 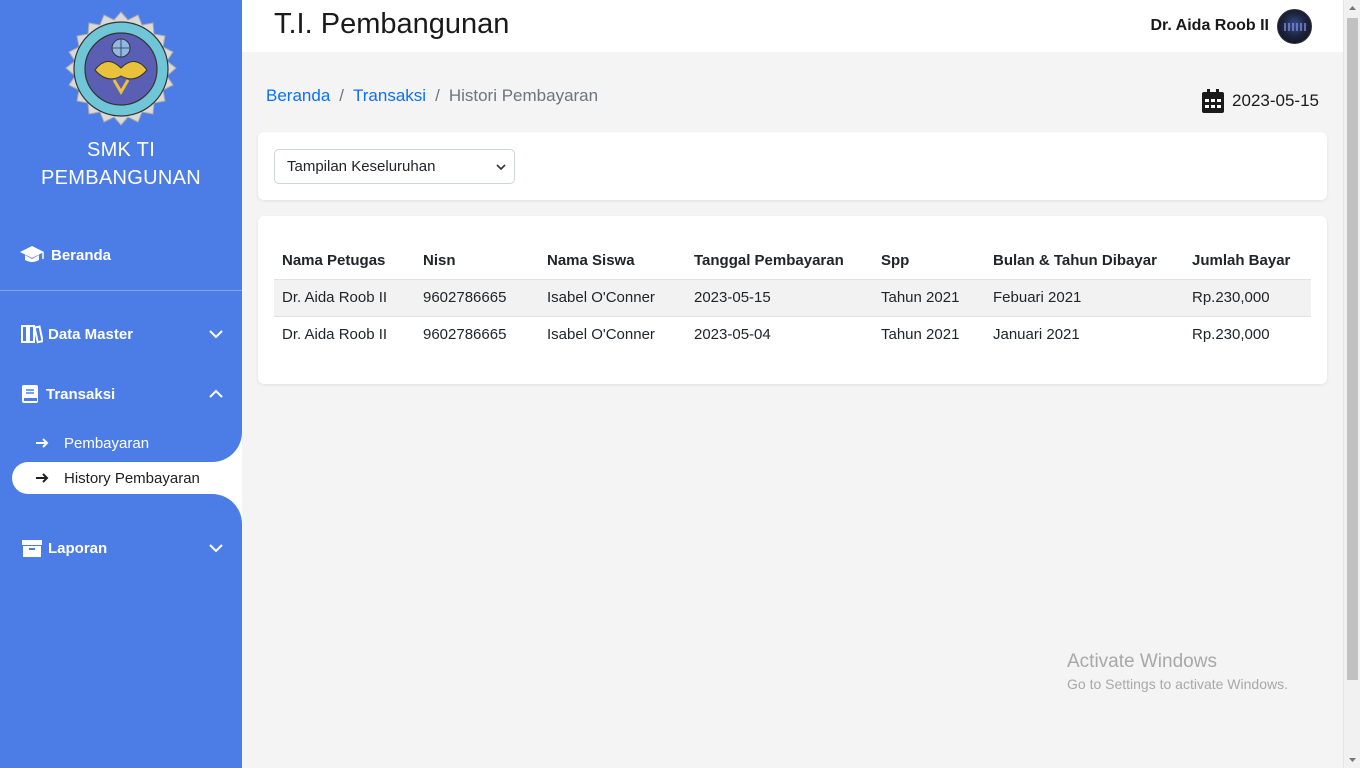 What do you see at coordinates (32, 255) in the screenshot?
I see `graduation-cap-icon` at bounding box center [32, 255].